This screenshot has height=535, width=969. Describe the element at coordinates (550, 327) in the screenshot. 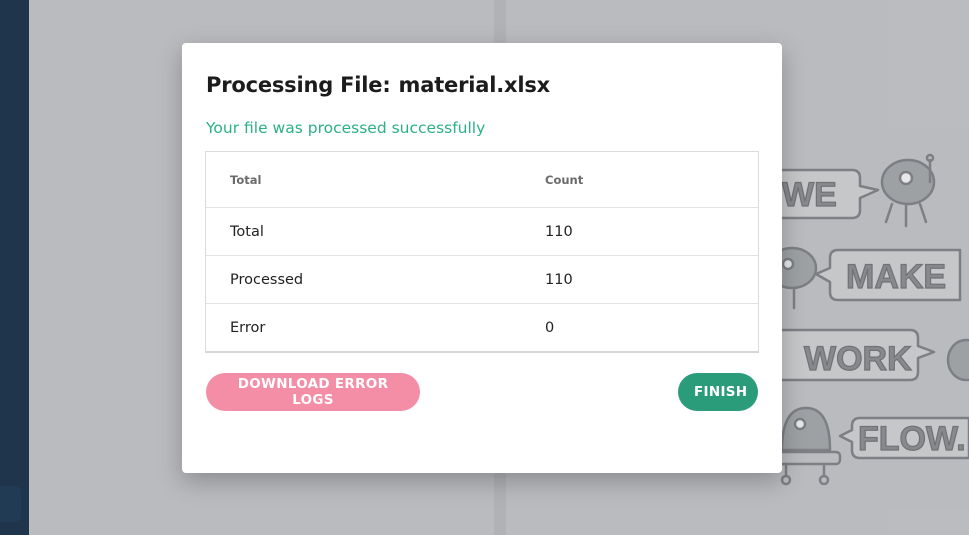

I see `row-count: 0` at that location.